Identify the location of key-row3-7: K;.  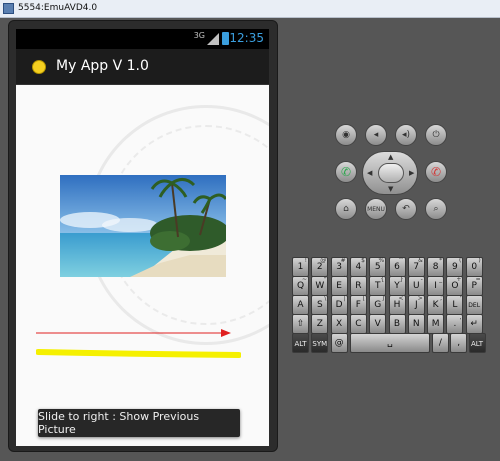
(436, 305).